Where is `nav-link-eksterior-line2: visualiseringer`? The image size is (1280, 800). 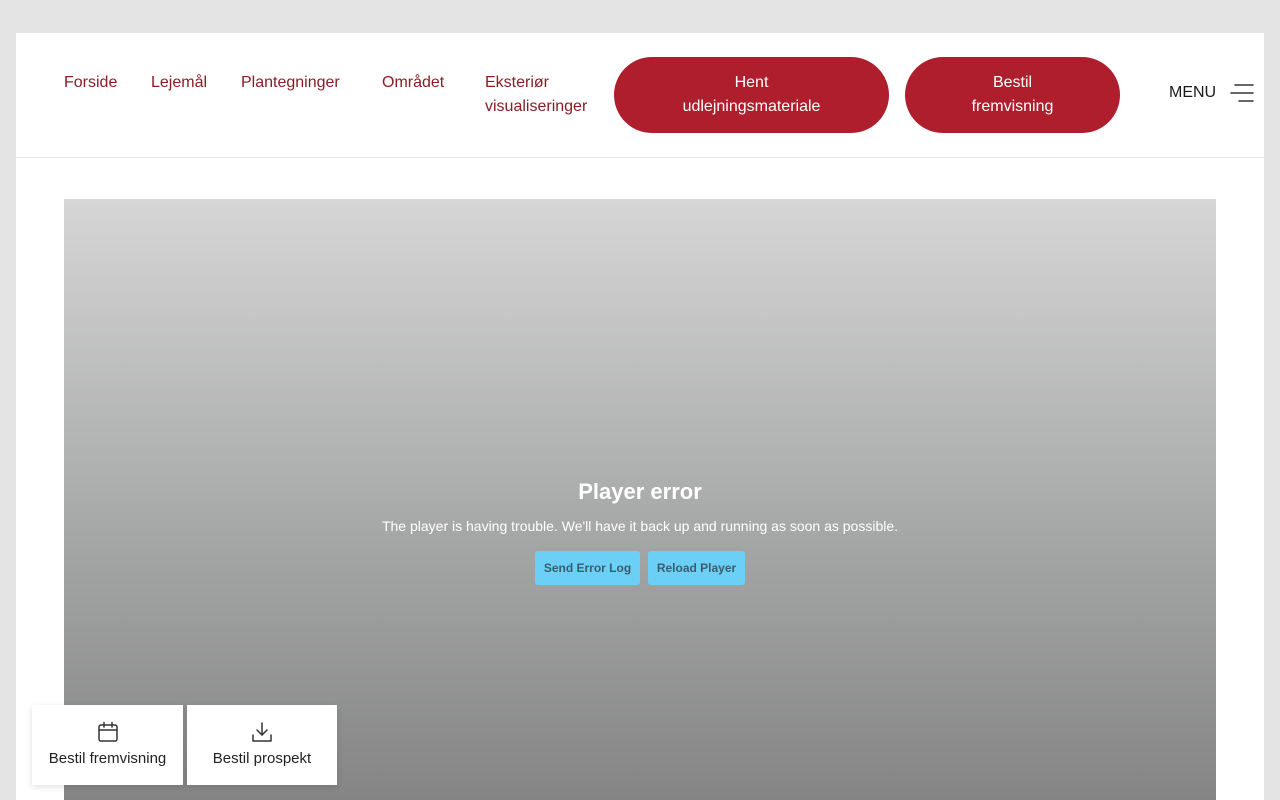 nav-link-eksterior-line2: visualiseringer is located at coordinates (536, 106).